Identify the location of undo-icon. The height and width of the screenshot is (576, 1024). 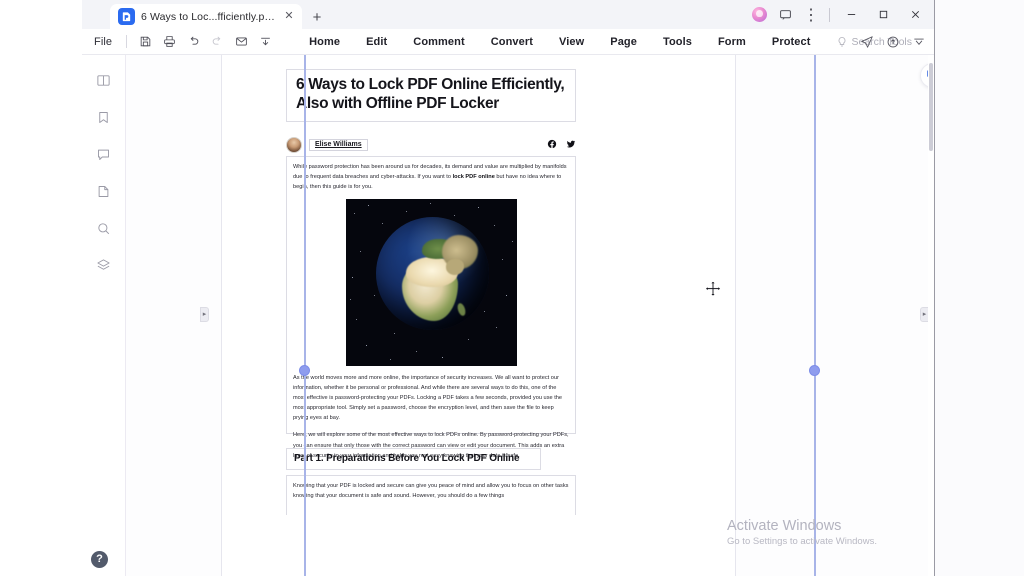
(193, 41).